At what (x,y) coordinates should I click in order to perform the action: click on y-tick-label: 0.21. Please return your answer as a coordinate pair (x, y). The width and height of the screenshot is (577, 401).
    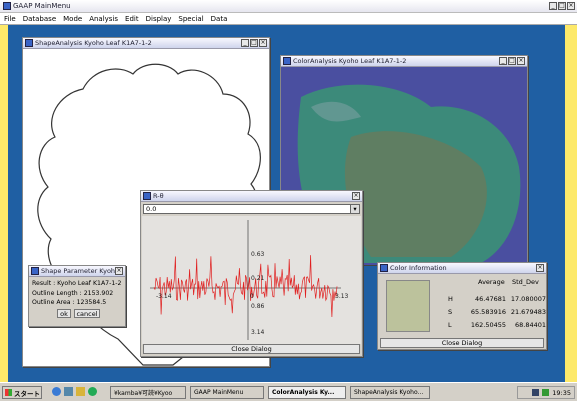
    Looking at the image, I should click on (258, 278).